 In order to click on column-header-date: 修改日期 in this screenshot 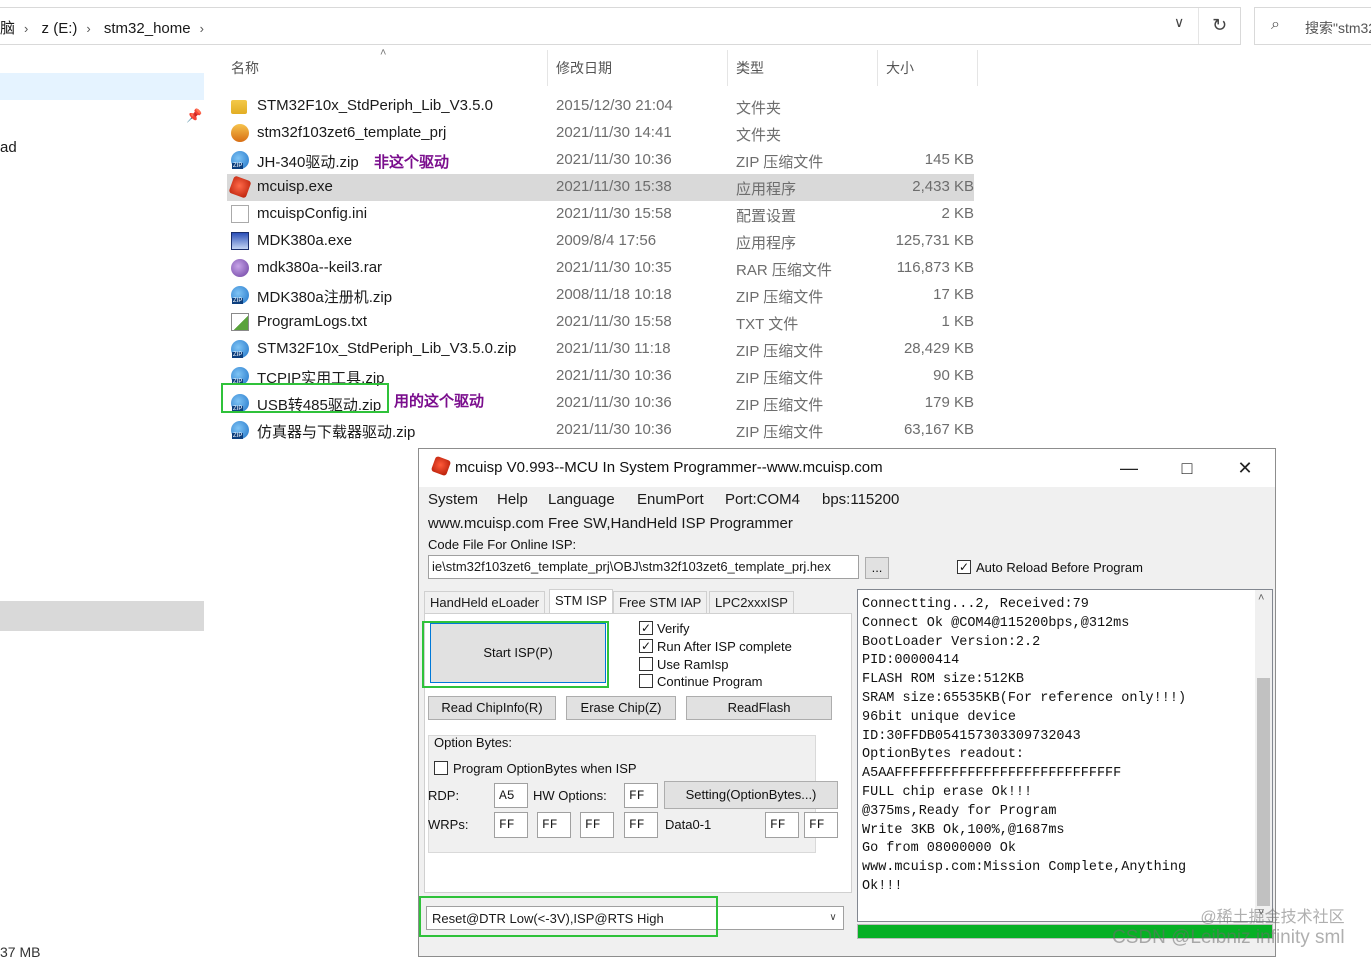, I will do `click(584, 68)`.